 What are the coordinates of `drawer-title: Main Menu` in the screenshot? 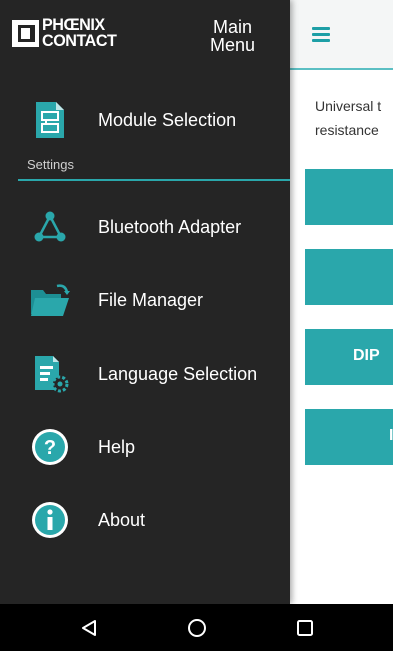 It's located at (232, 36).